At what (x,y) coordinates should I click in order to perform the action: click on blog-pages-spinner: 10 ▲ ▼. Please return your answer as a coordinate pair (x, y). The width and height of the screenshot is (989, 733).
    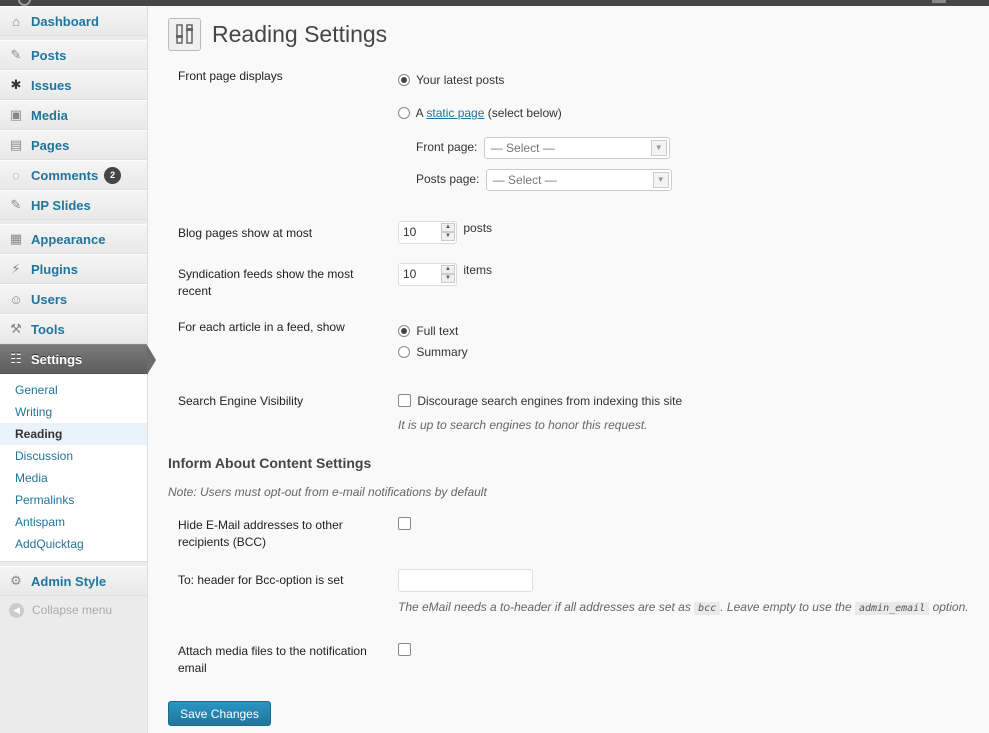
    Looking at the image, I should click on (427, 232).